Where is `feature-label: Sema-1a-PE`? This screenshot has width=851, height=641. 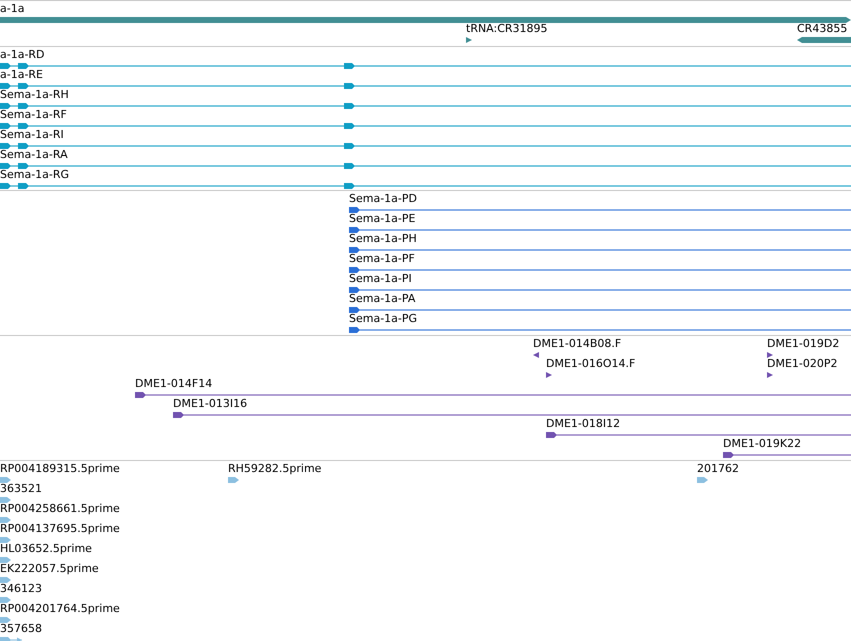
feature-label: Sema-1a-PE is located at coordinates (382, 219).